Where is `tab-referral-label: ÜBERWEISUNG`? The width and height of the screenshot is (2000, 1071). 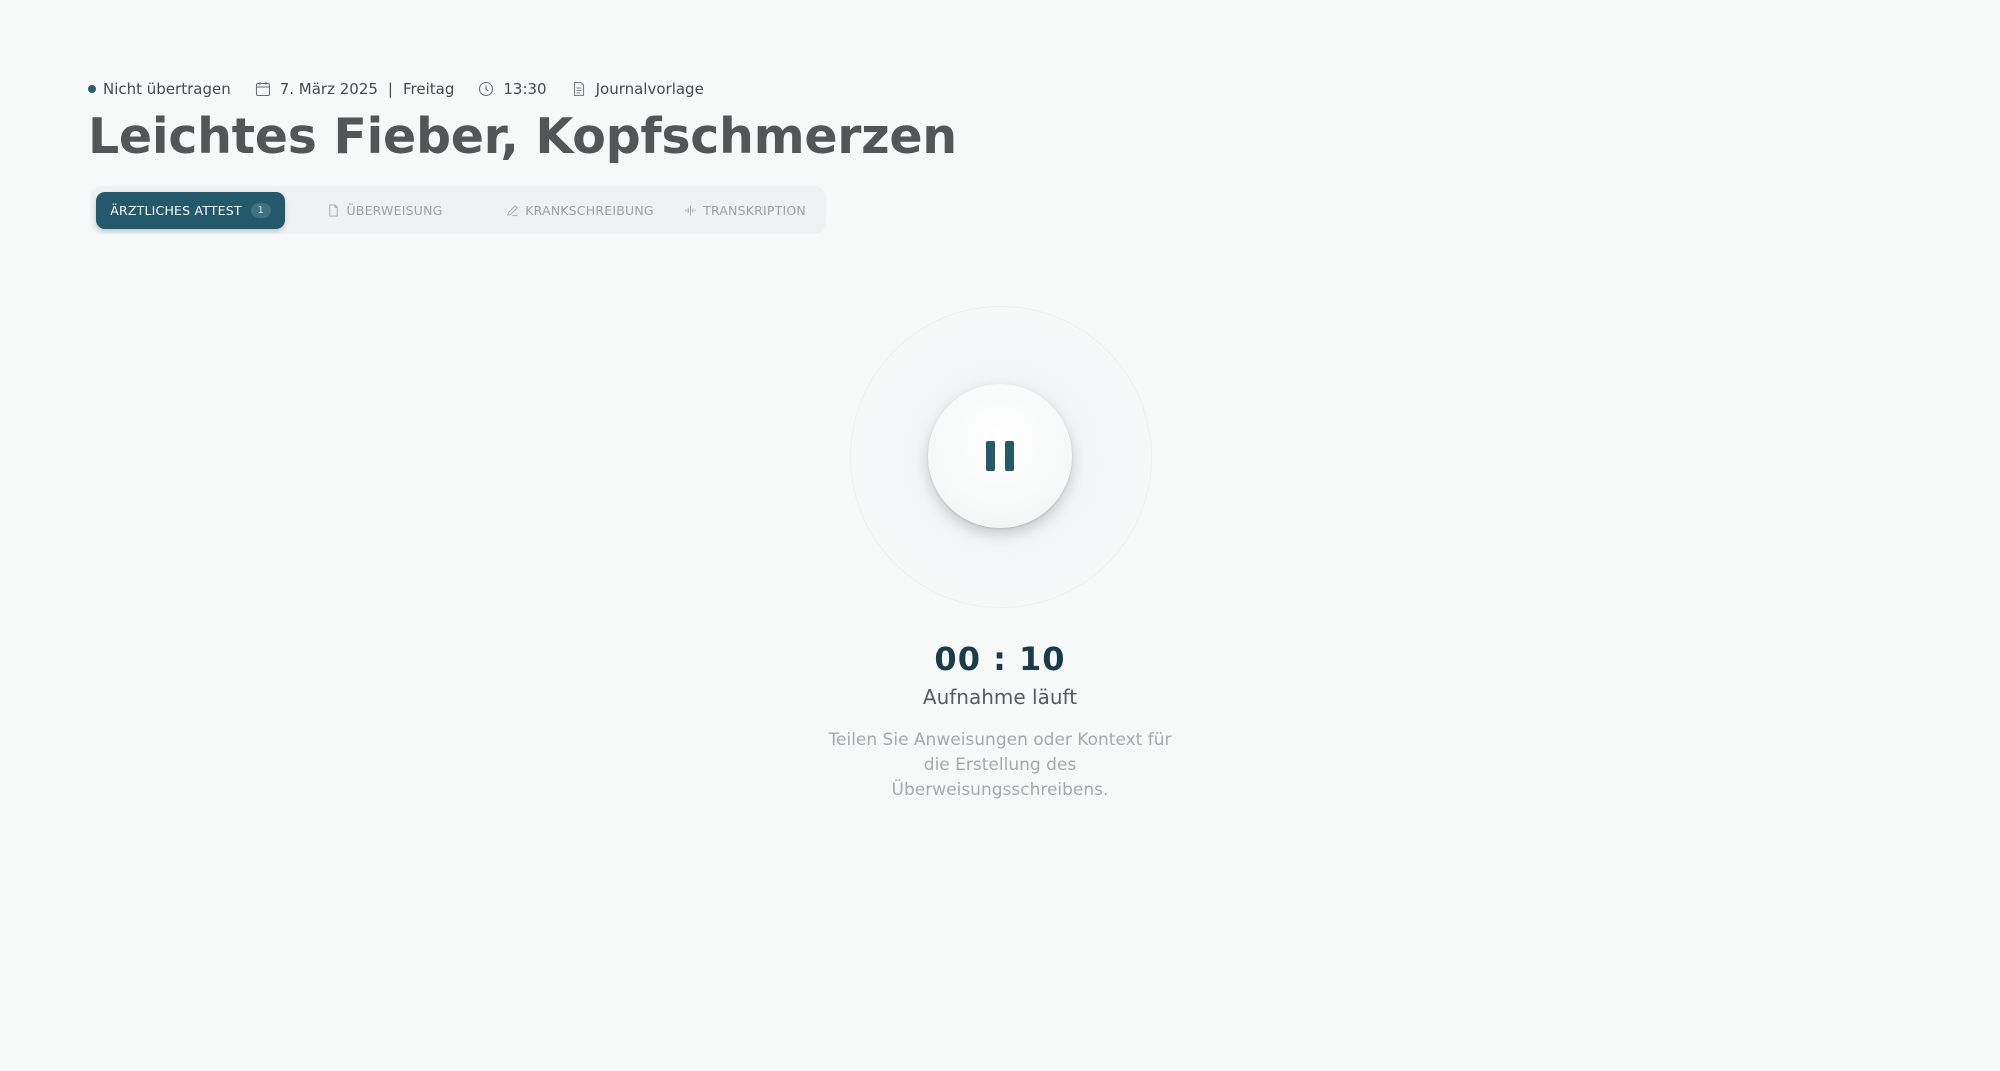 tab-referral-label: ÜBERWEISUNG is located at coordinates (394, 210).